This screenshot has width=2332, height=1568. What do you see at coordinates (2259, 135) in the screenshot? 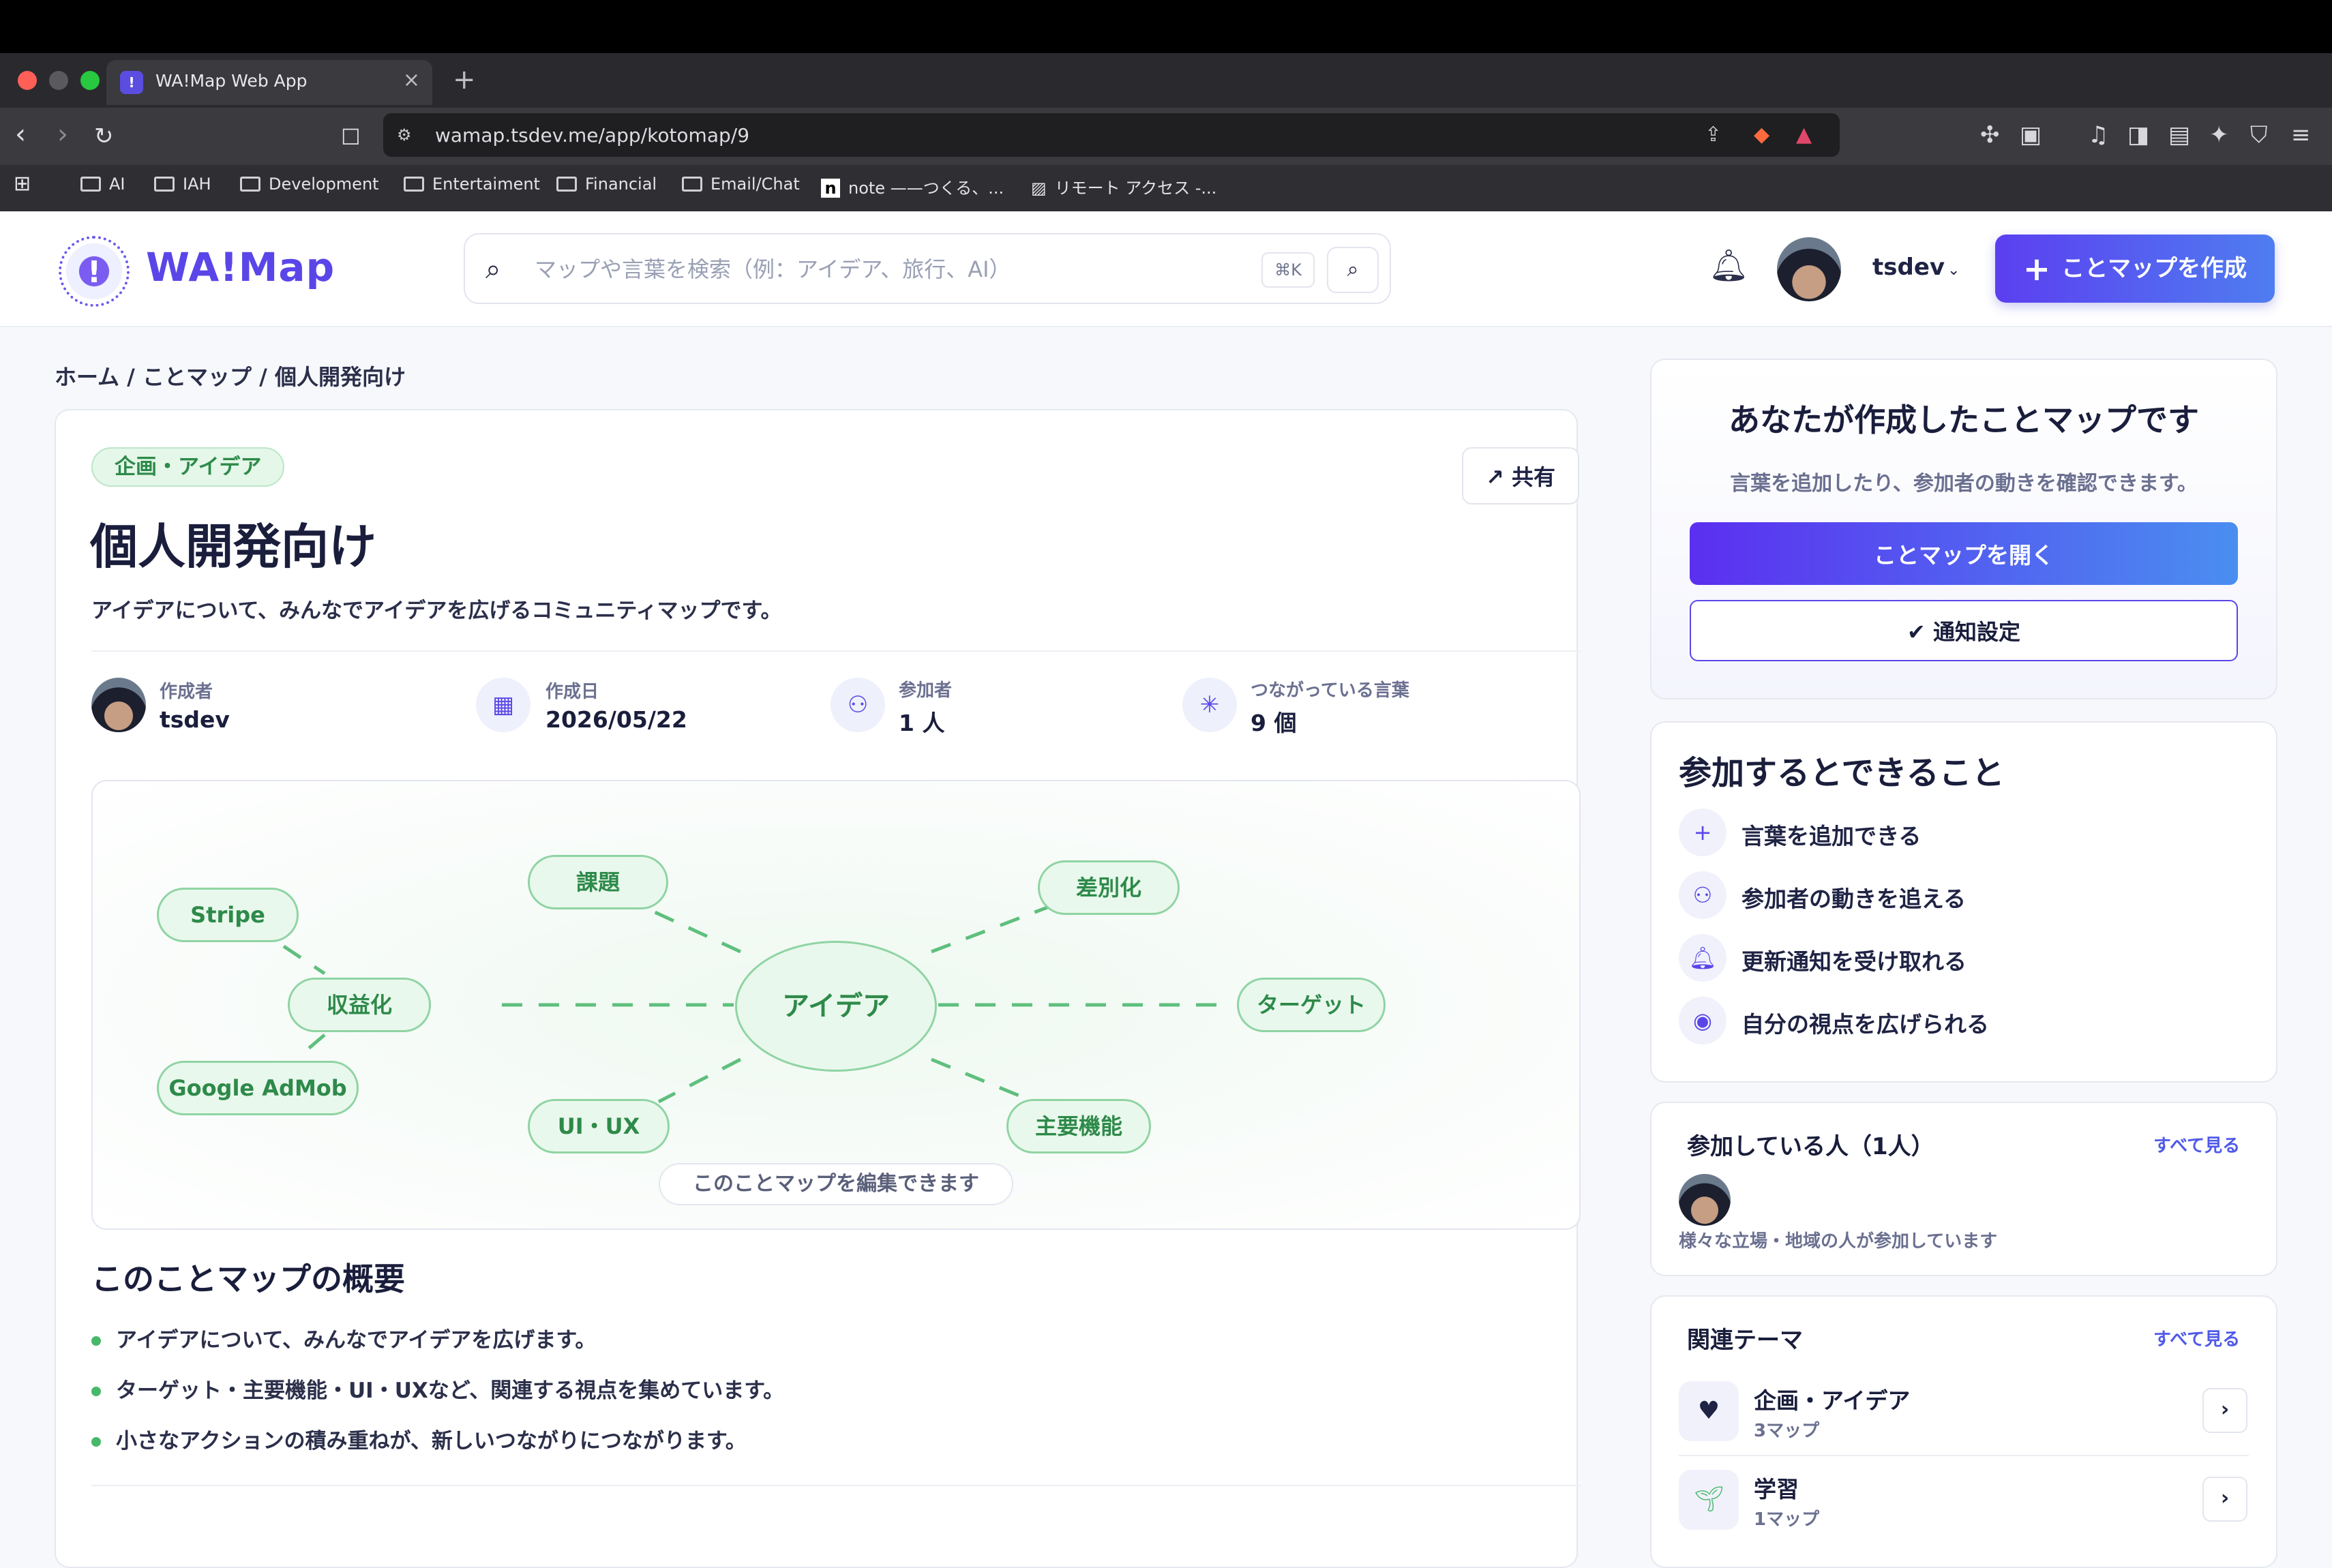
I see `vpn-icon: ⛉` at bounding box center [2259, 135].